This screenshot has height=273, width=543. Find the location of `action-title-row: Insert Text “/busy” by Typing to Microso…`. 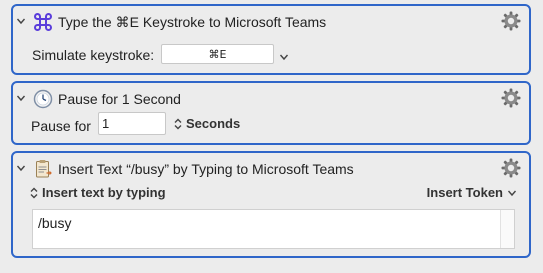

action-title-row: Insert Text “/busy” by Typing to Microso… is located at coordinates (193, 169).